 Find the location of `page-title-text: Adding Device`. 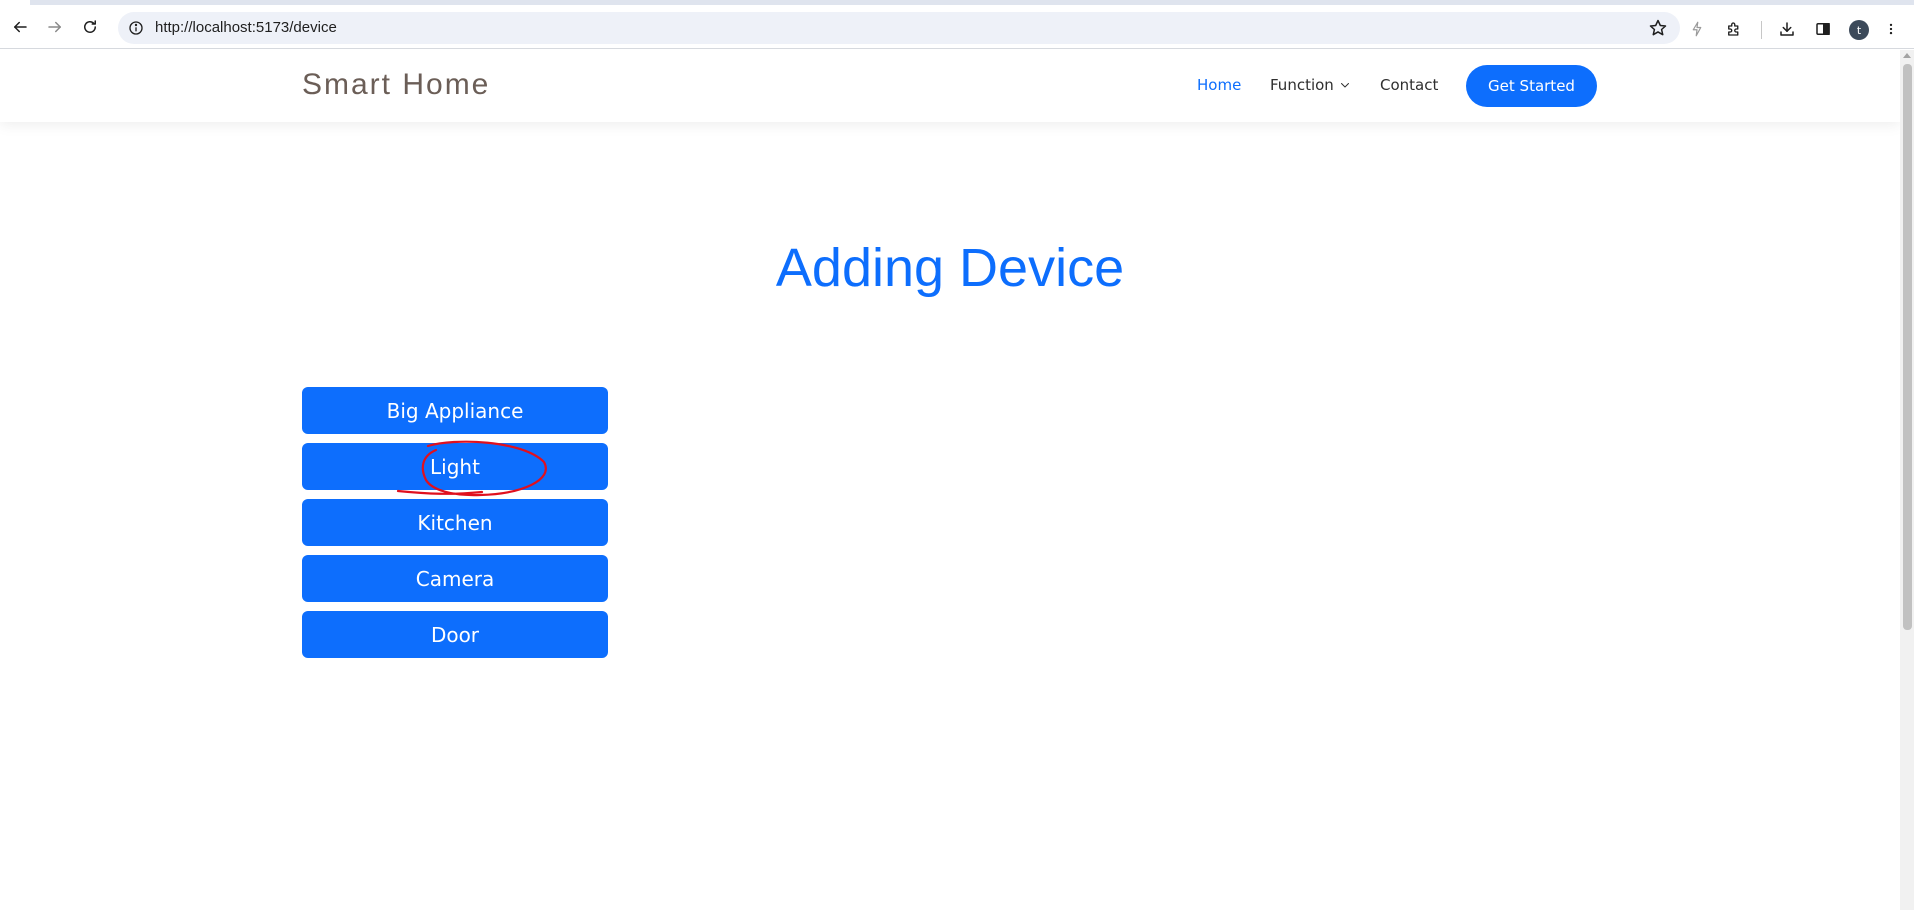

page-title-text: Adding Device is located at coordinates (950, 268).